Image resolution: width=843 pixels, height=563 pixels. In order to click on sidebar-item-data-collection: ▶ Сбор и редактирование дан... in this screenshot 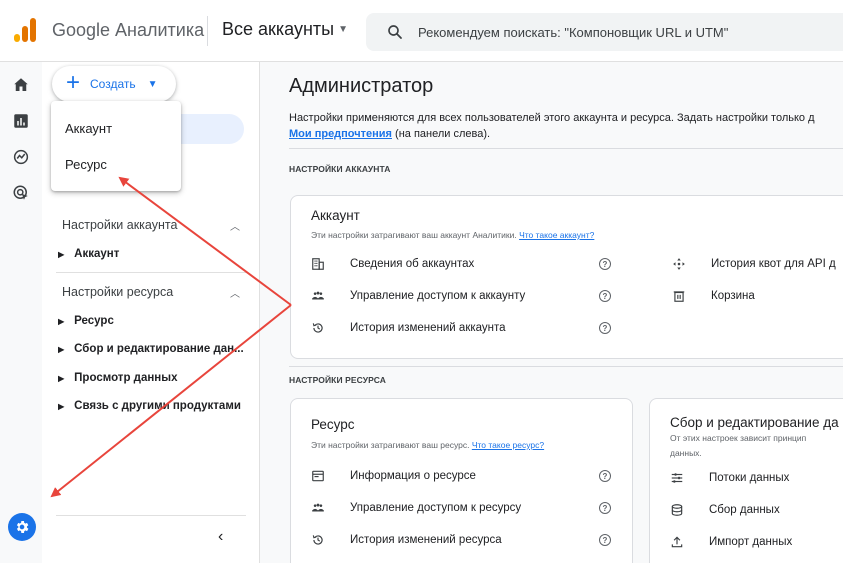, I will do `click(153, 349)`.